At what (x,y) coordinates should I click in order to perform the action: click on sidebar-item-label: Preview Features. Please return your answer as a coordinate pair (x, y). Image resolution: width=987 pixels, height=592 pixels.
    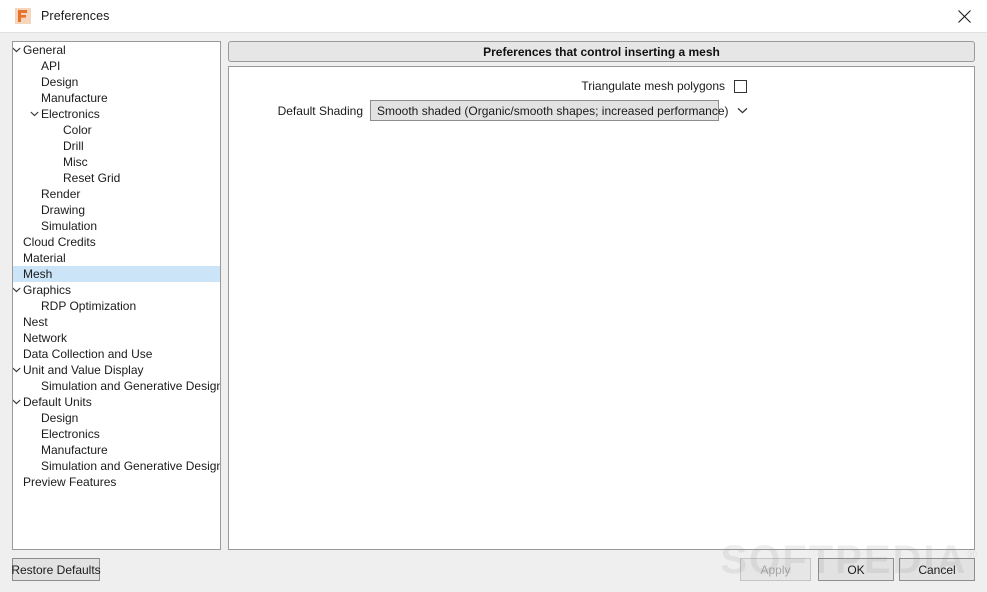
    Looking at the image, I should click on (70, 482).